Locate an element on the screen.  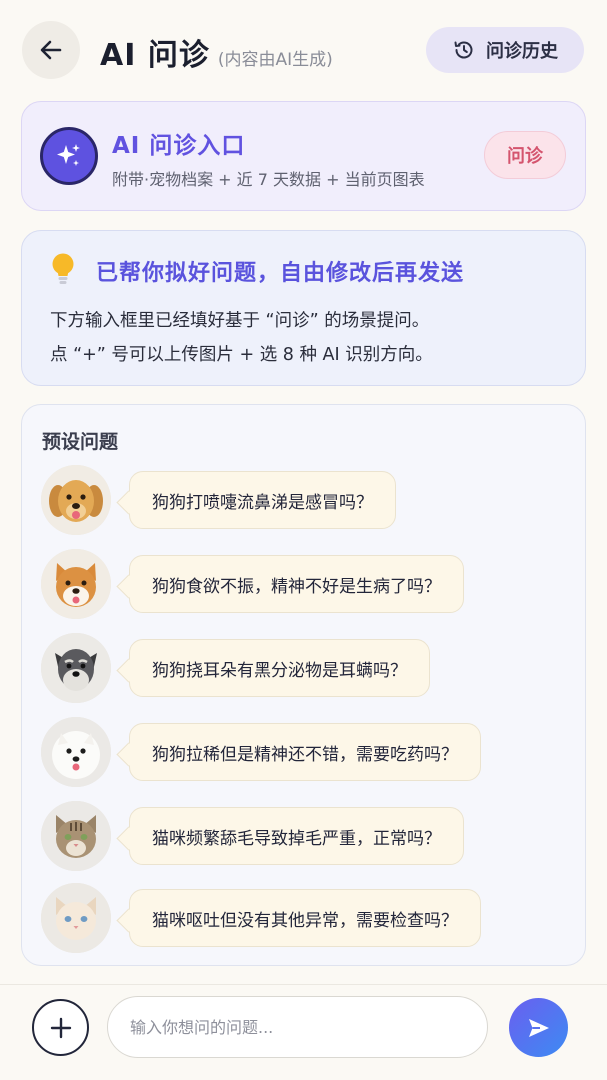
entry-title: AI 问诊入口 is located at coordinates (179, 146).